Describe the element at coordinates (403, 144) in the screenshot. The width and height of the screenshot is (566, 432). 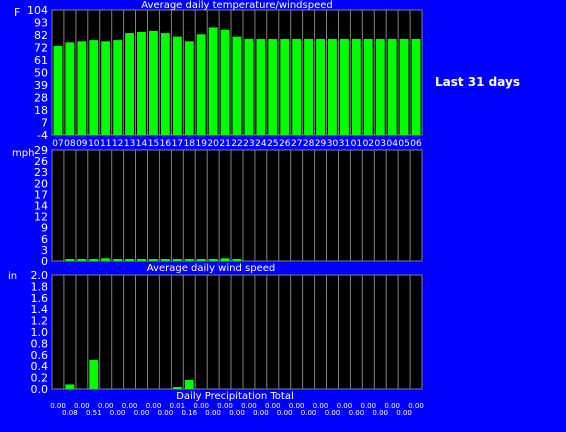
I see `day-label: 05` at that location.